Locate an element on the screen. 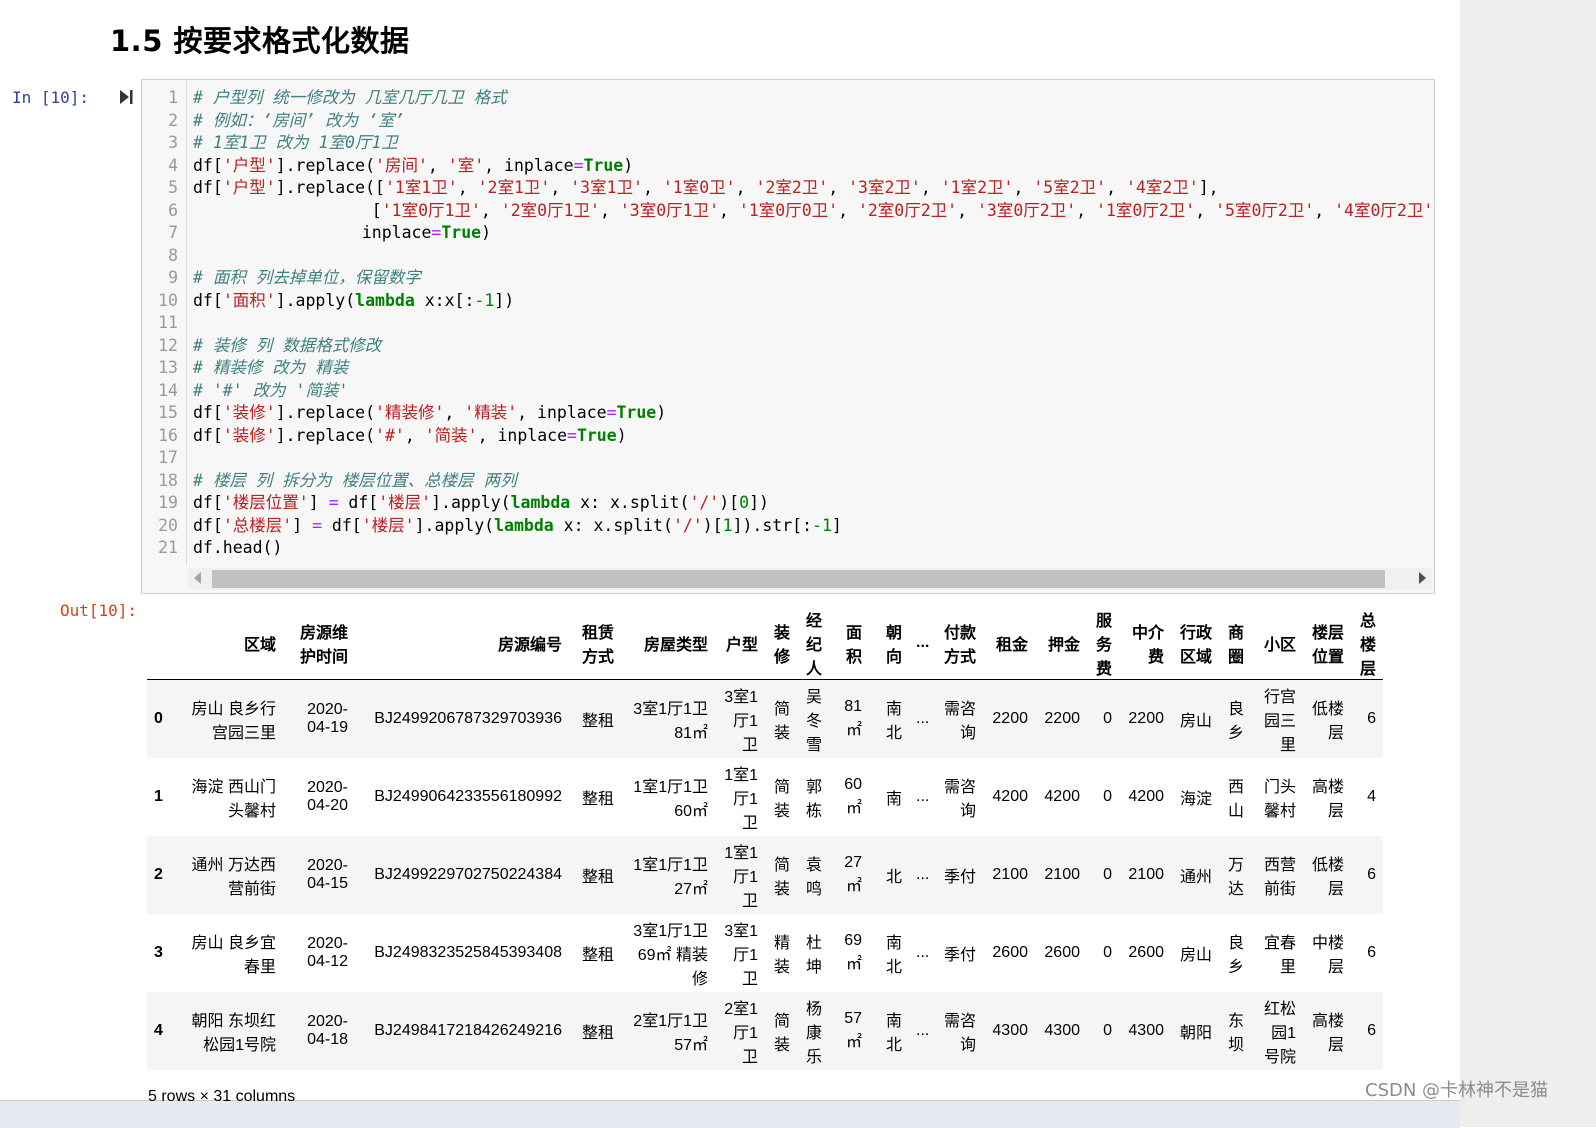 This screenshot has height=1128, width=1596. code-line: 18 # 楼层 列 拆分为 楼层位置、总楼层 两列 is located at coordinates (788, 481).